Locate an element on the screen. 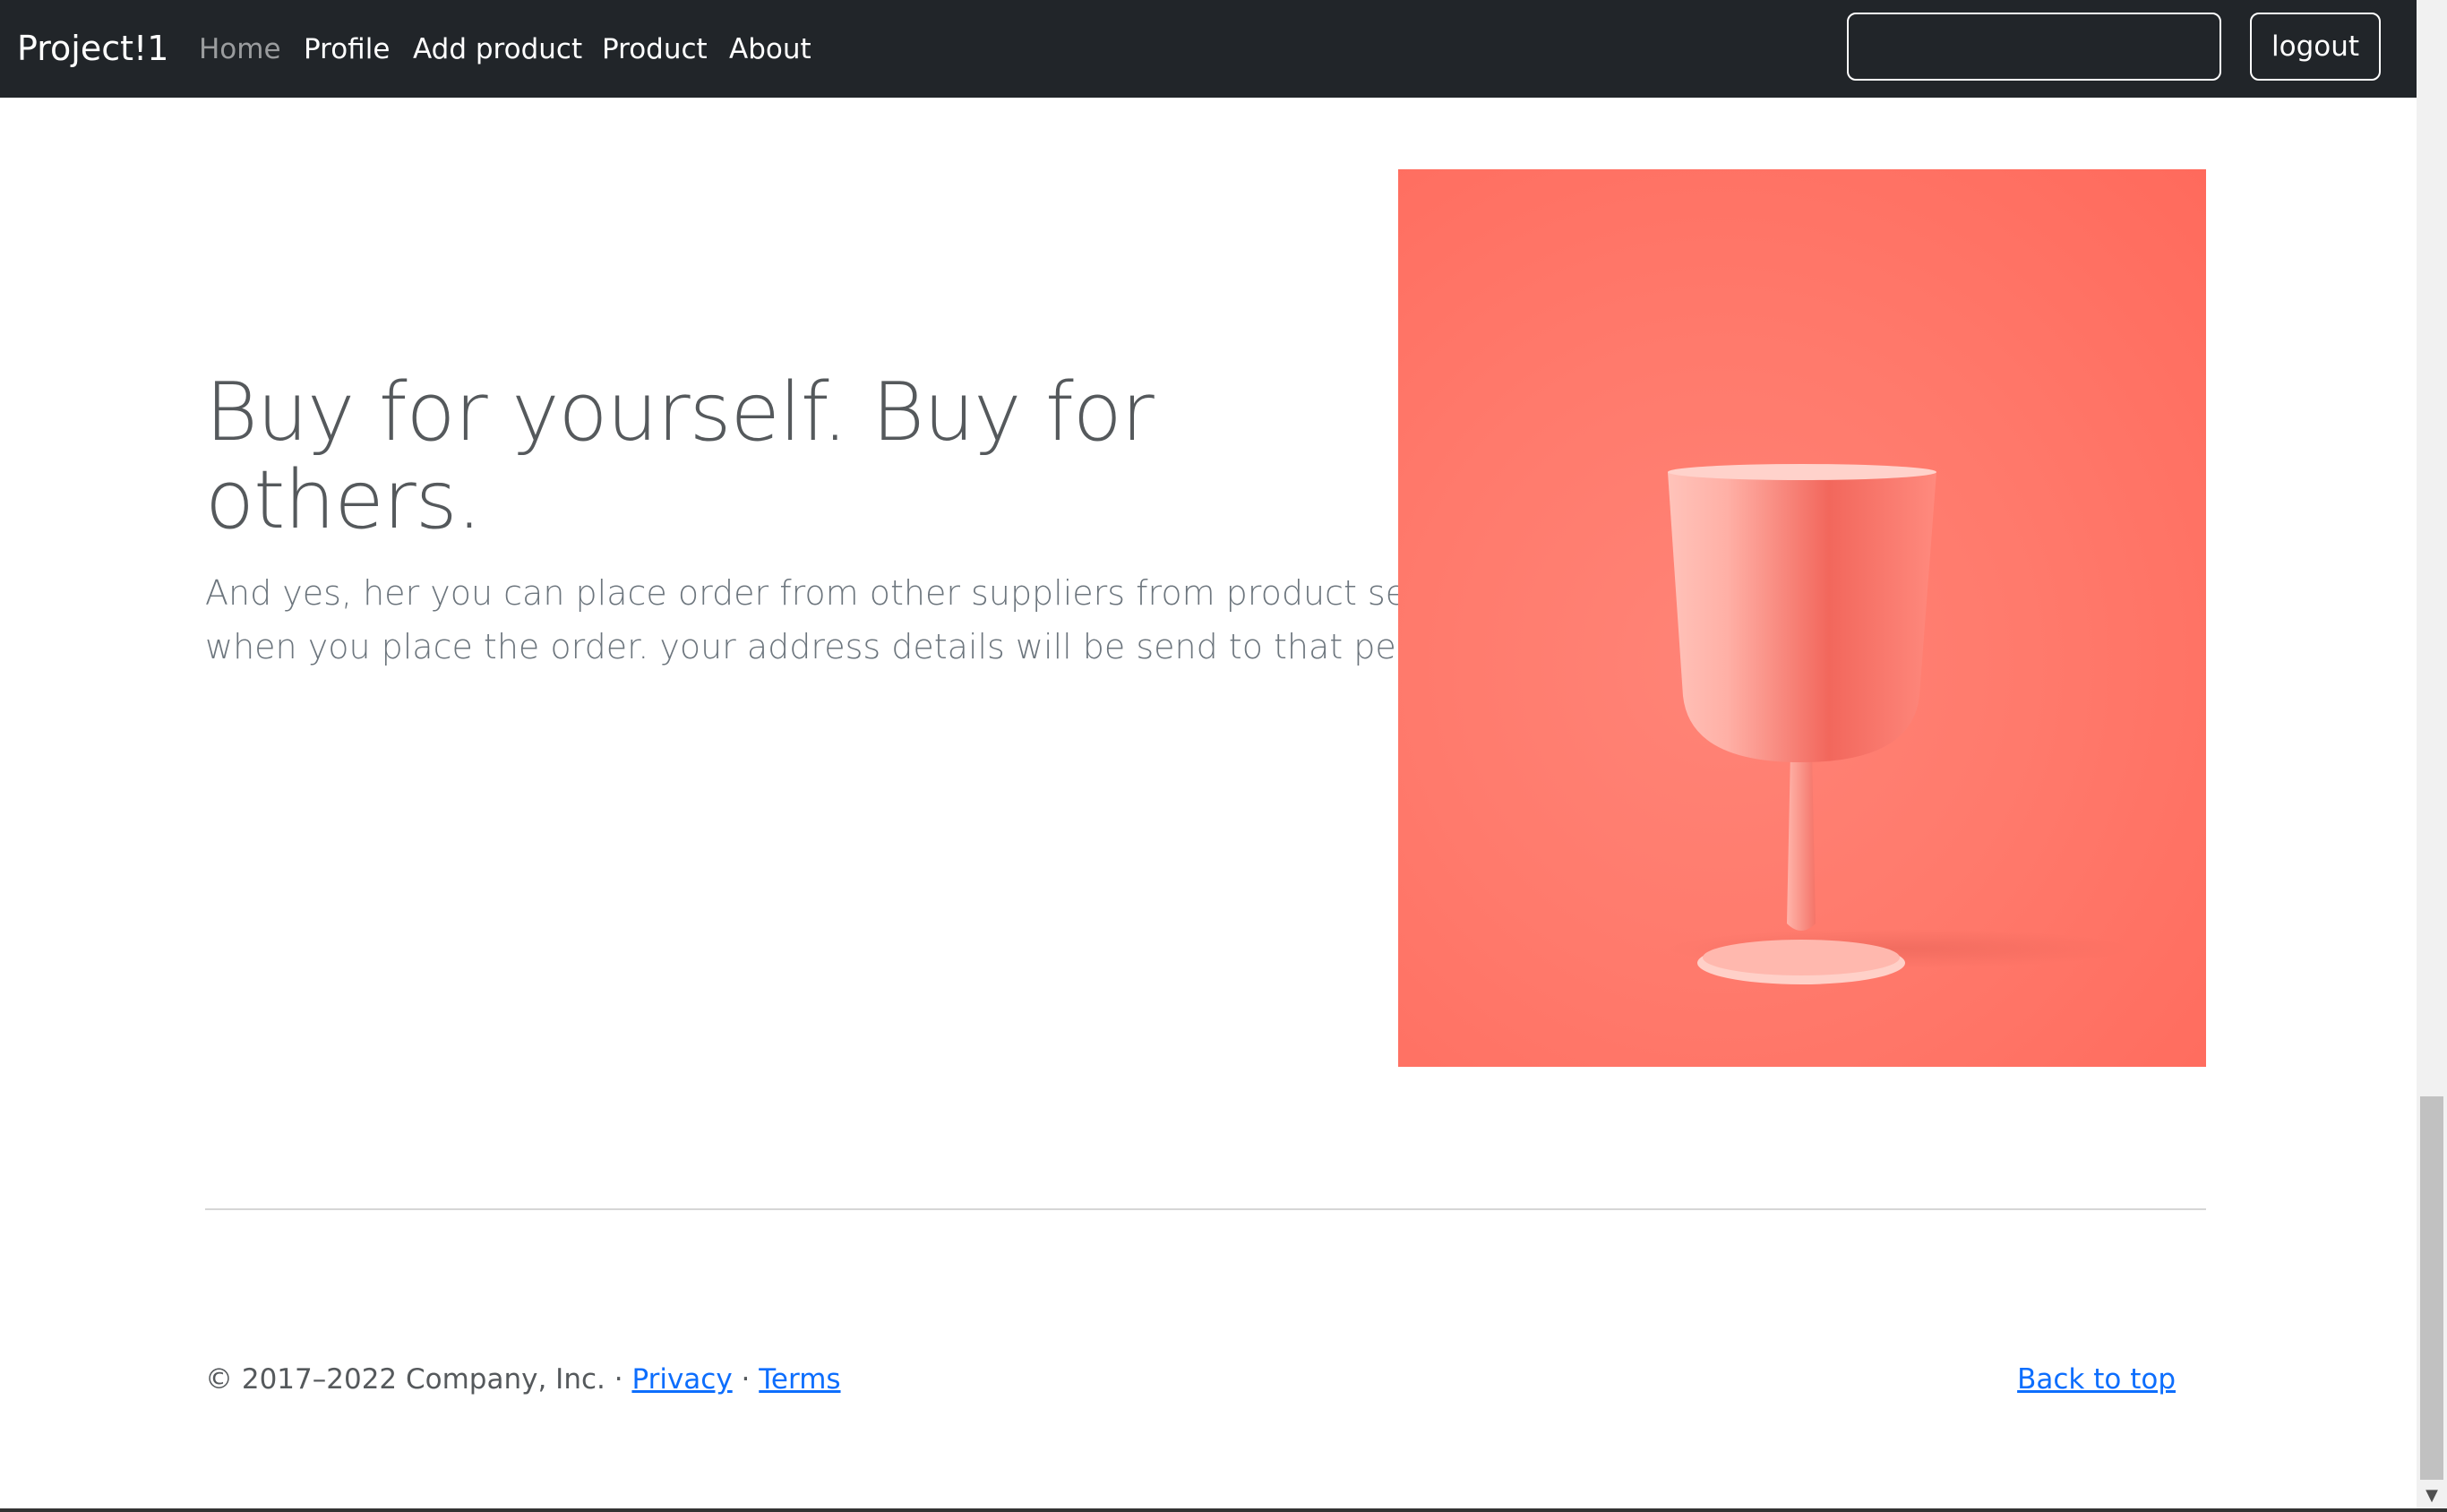 The height and width of the screenshot is (1512, 2447). copyright-text: © 2017–2022 Company, Inc. · is located at coordinates (419, 1380).